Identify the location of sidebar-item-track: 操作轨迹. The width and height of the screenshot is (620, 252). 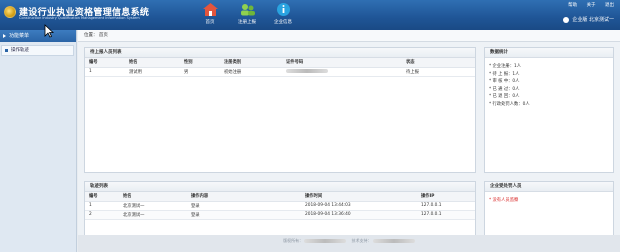
(37, 50).